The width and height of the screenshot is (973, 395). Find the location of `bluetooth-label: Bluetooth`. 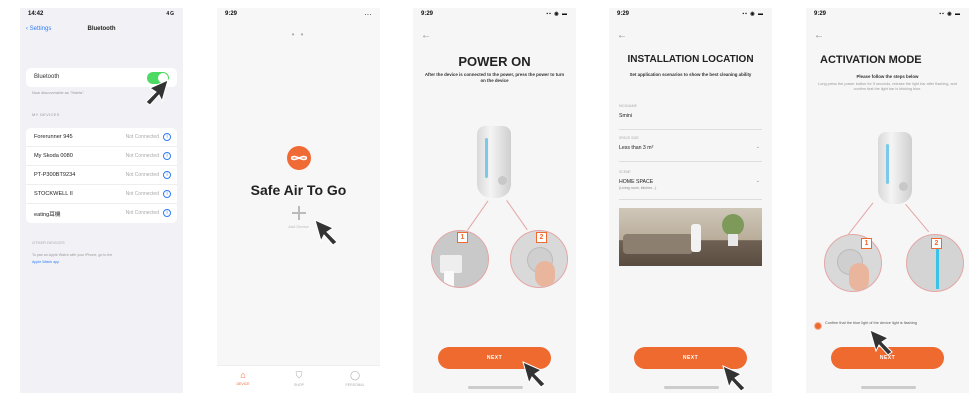

bluetooth-label: Bluetooth is located at coordinates (47, 77).